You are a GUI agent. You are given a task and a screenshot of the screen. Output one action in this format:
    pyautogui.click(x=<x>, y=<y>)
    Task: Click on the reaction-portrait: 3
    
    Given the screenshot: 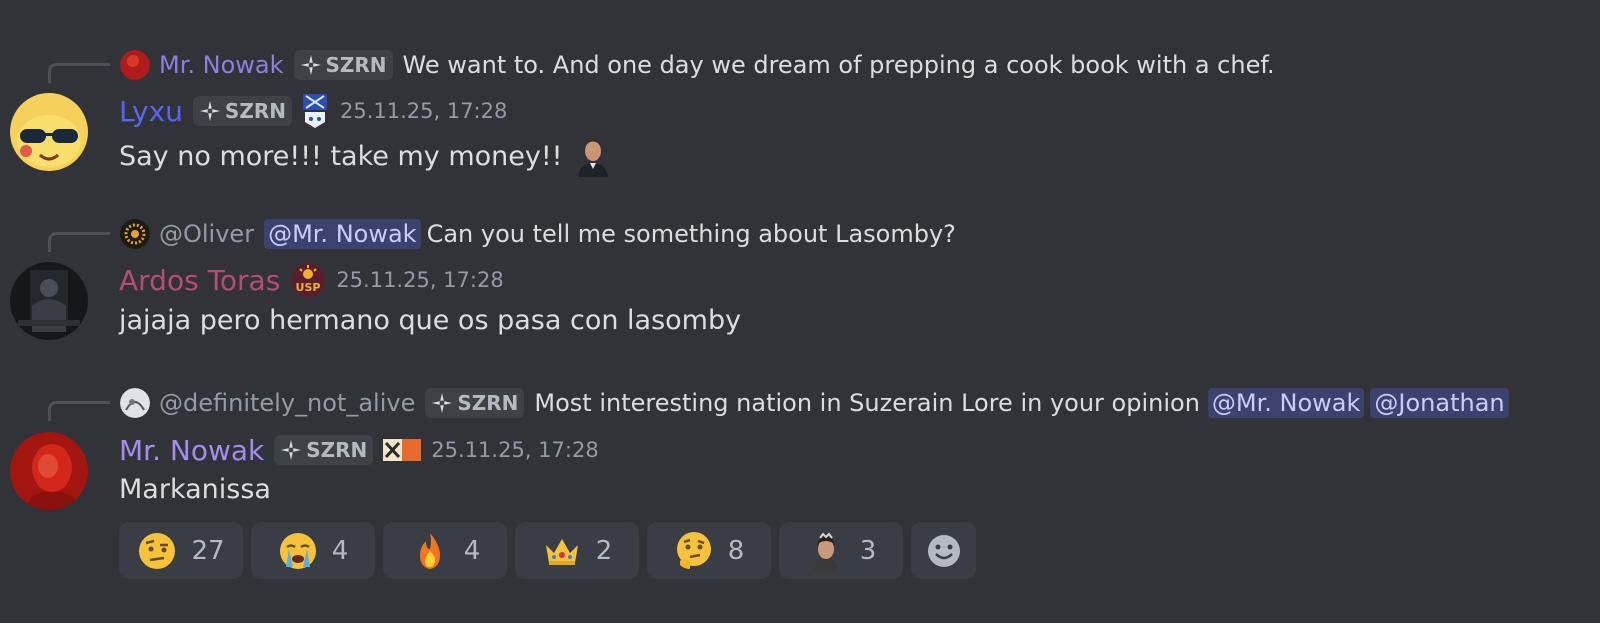 What is the action you would take?
    pyautogui.click(x=841, y=550)
    